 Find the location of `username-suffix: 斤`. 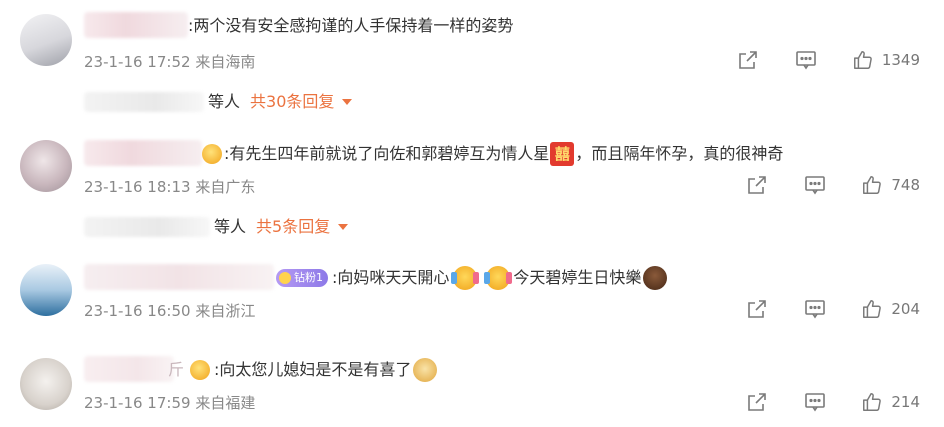

username-suffix: 斤 is located at coordinates (176, 370).